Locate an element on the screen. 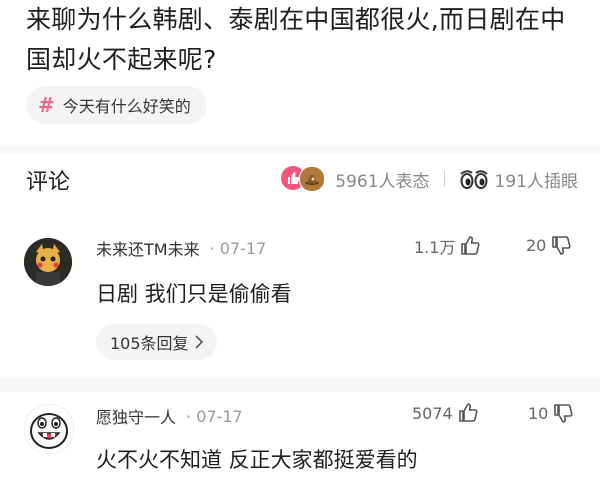  replies-count: 105条回复 is located at coordinates (149, 343).